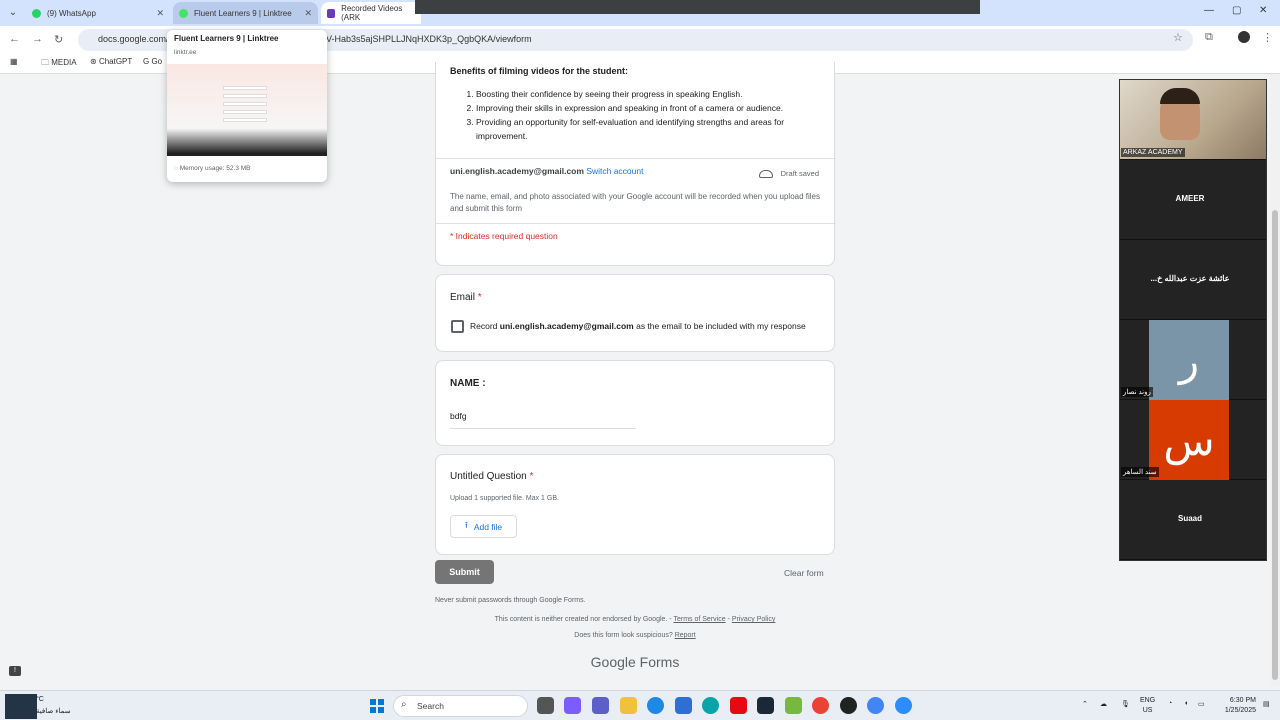 The height and width of the screenshot is (720, 1280). I want to click on name-input: bdfg, so click(543, 420).